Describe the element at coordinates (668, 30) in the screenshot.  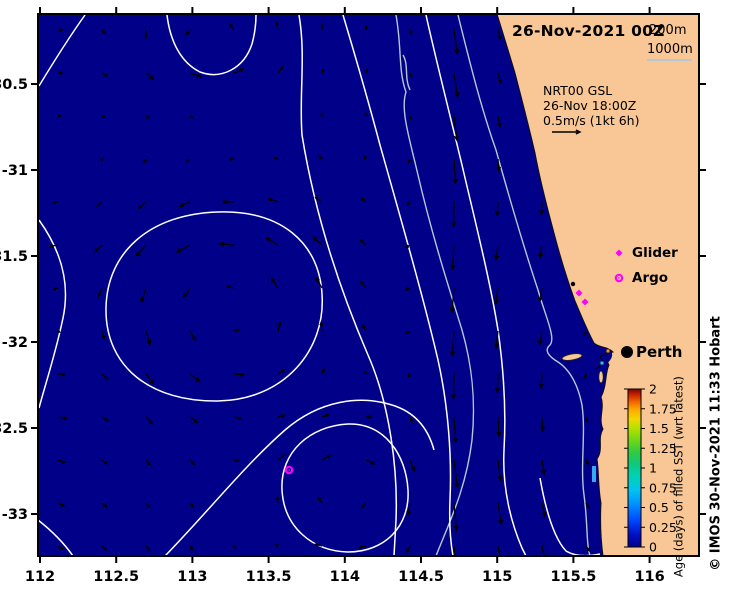
I see `depth-label-200m: 200m` at that location.